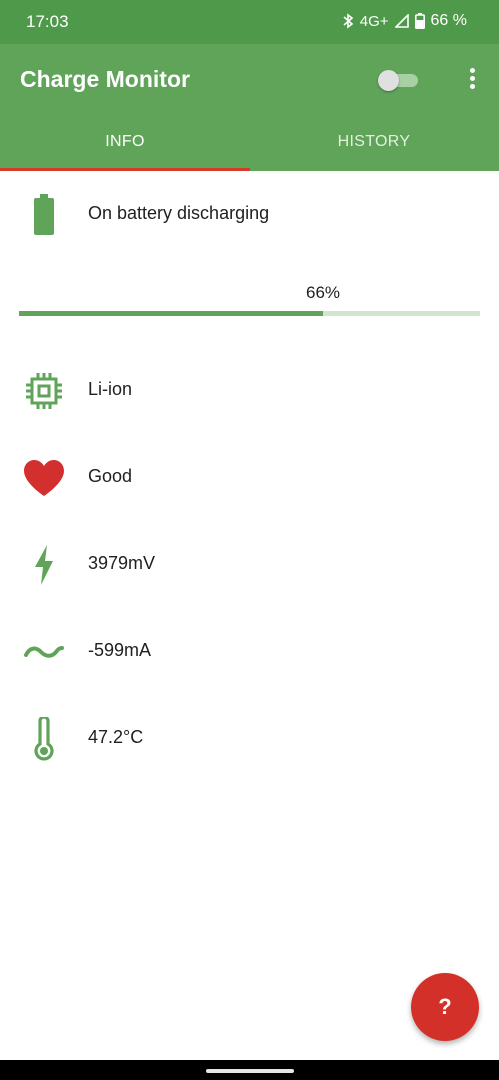 The width and height of the screenshot is (499, 1080). Describe the element at coordinates (419, 21) in the screenshot. I see `battery-status-icon` at that location.